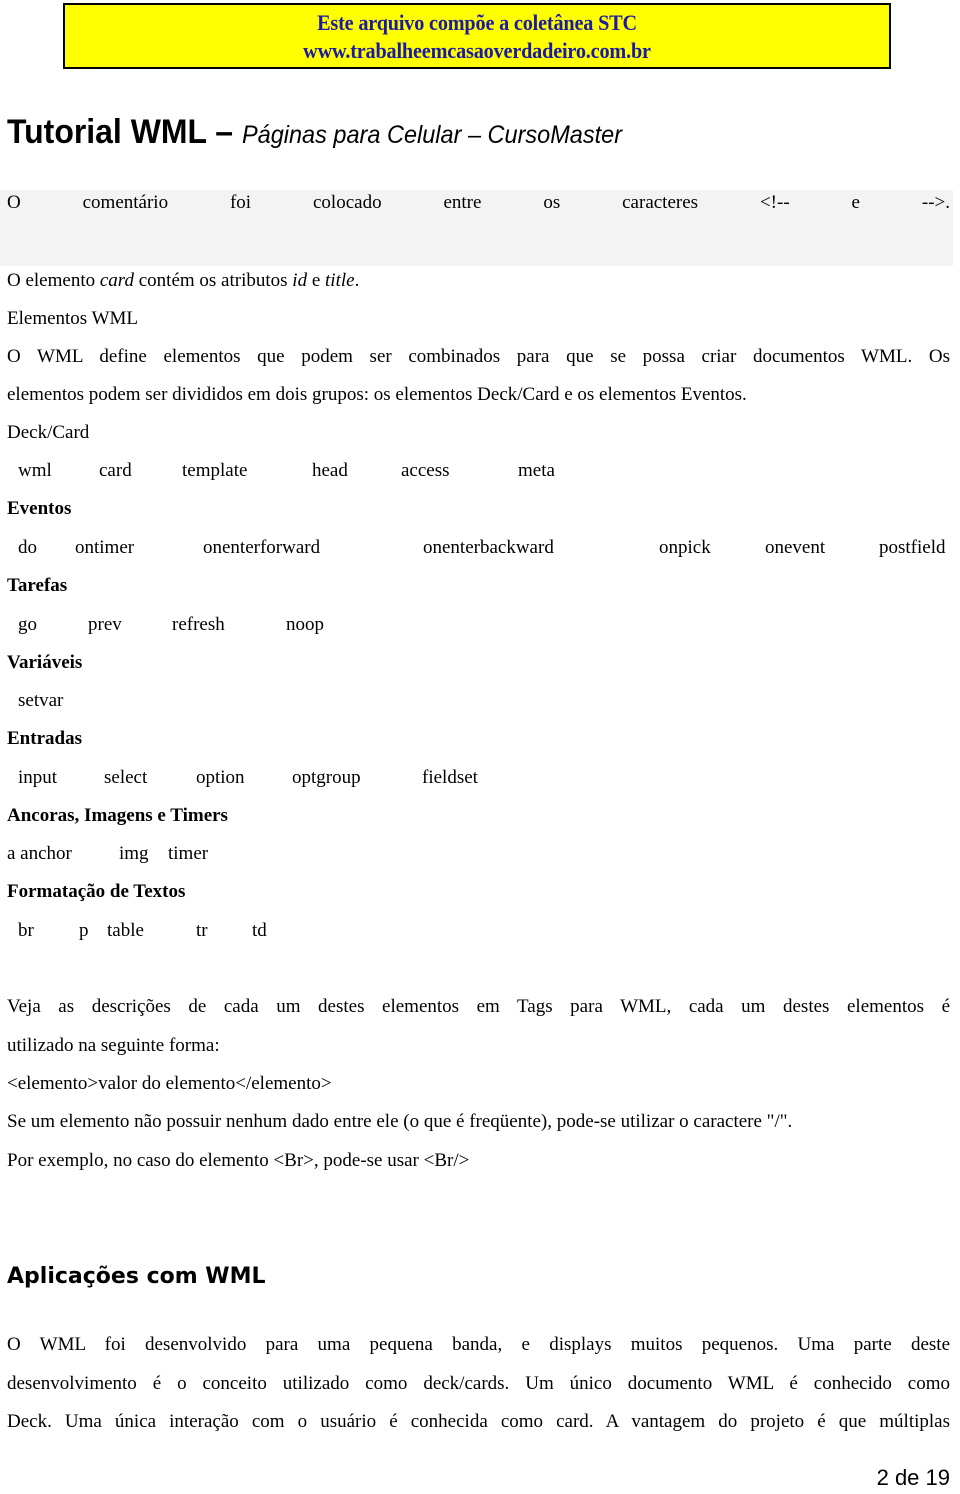 This screenshot has height=1494, width=960. Describe the element at coordinates (330, 470) in the screenshot. I see `element-item: head` at that location.